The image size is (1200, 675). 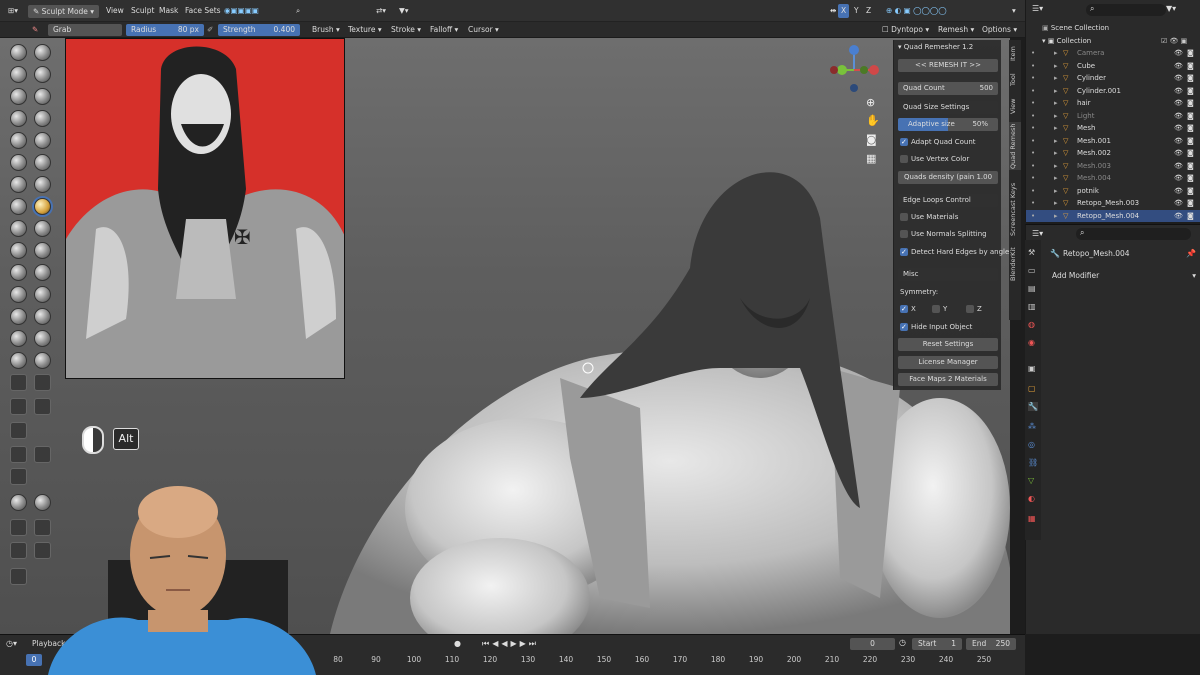 I want to click on dyntopo-toggle: ☐ Dyntopo ▾, so click(x=905, y=30).